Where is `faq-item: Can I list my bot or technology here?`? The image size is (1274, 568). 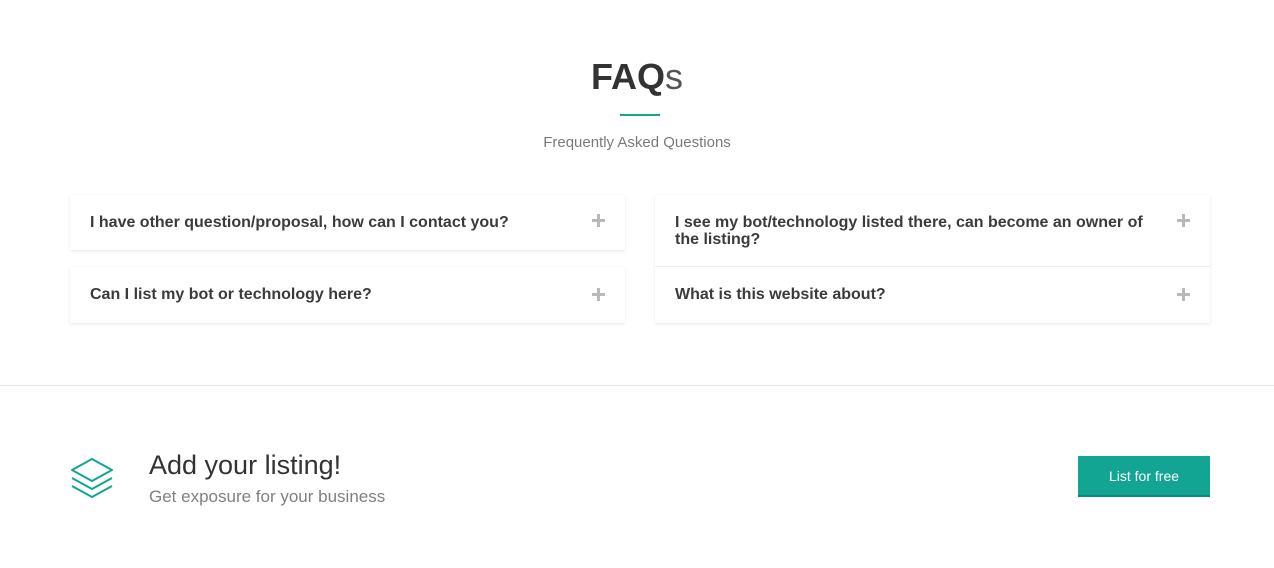 faq-item: Can I list my bot or technology here? is located at coordinates (347, 295).